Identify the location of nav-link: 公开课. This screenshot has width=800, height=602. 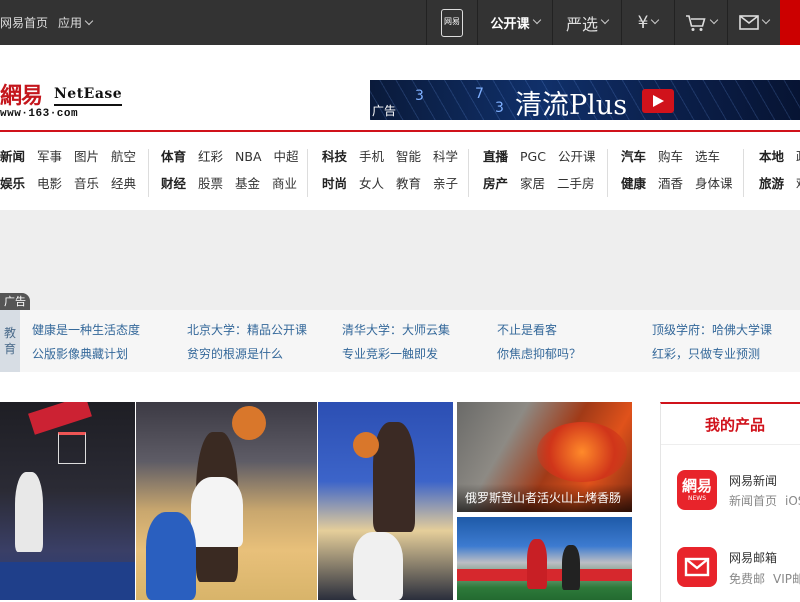
(577, 156).